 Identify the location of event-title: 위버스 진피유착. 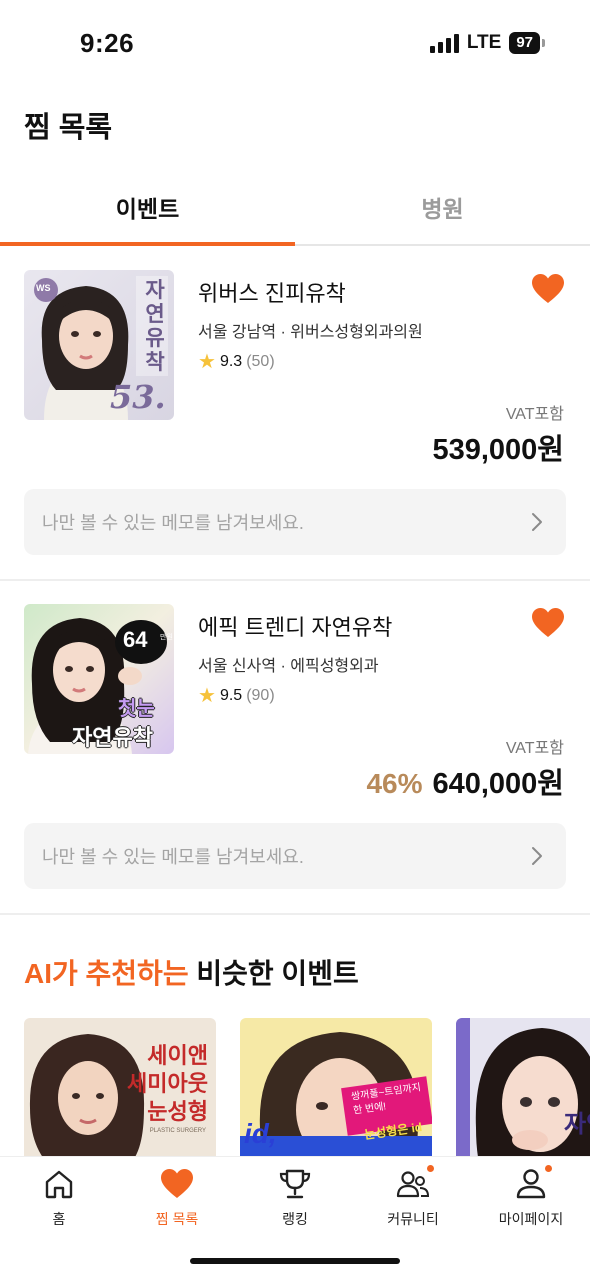
(272, 292).